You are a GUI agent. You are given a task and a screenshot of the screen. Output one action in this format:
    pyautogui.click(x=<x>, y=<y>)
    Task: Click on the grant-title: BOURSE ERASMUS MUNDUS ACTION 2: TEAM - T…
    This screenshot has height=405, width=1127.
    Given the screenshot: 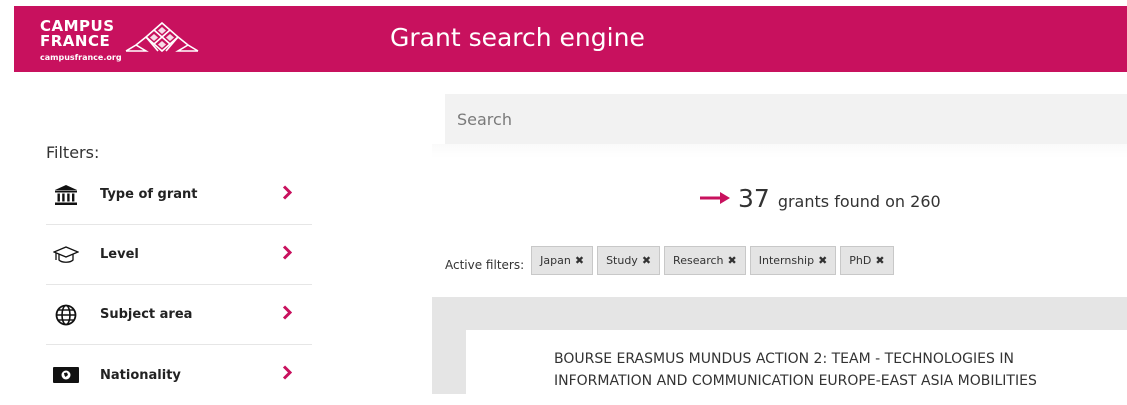 What is the action you would take?
    pyautogui.click(x=834, y=370)
    